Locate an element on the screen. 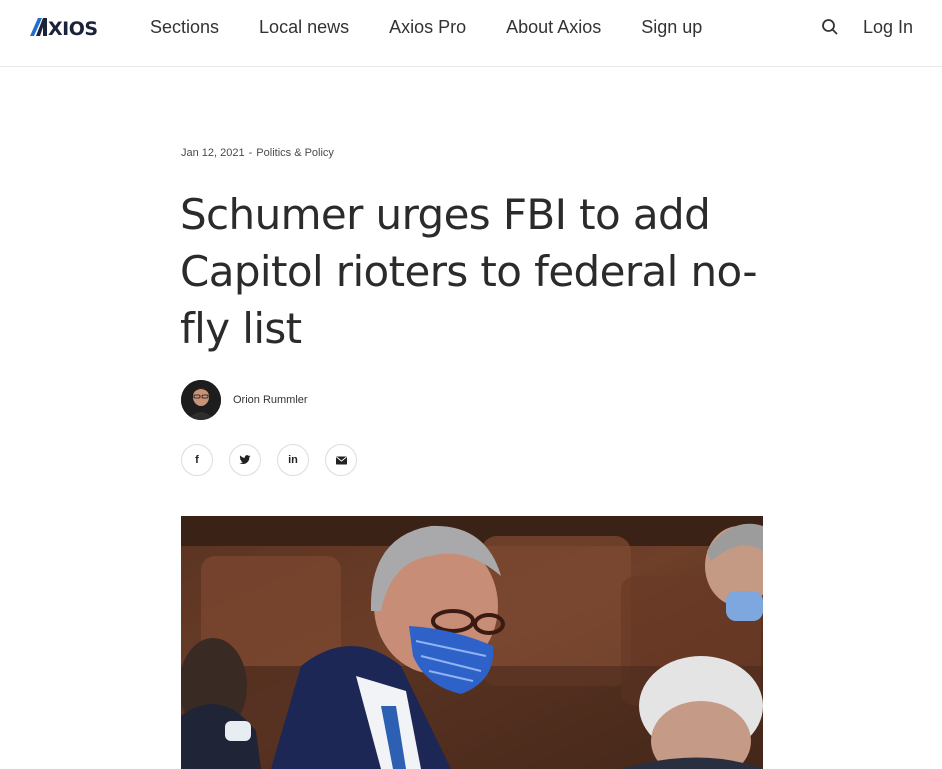 Image resolution: width=942 pixels, height=769 pixels. logo-text: XIOS is located at coordinates (73, 29).